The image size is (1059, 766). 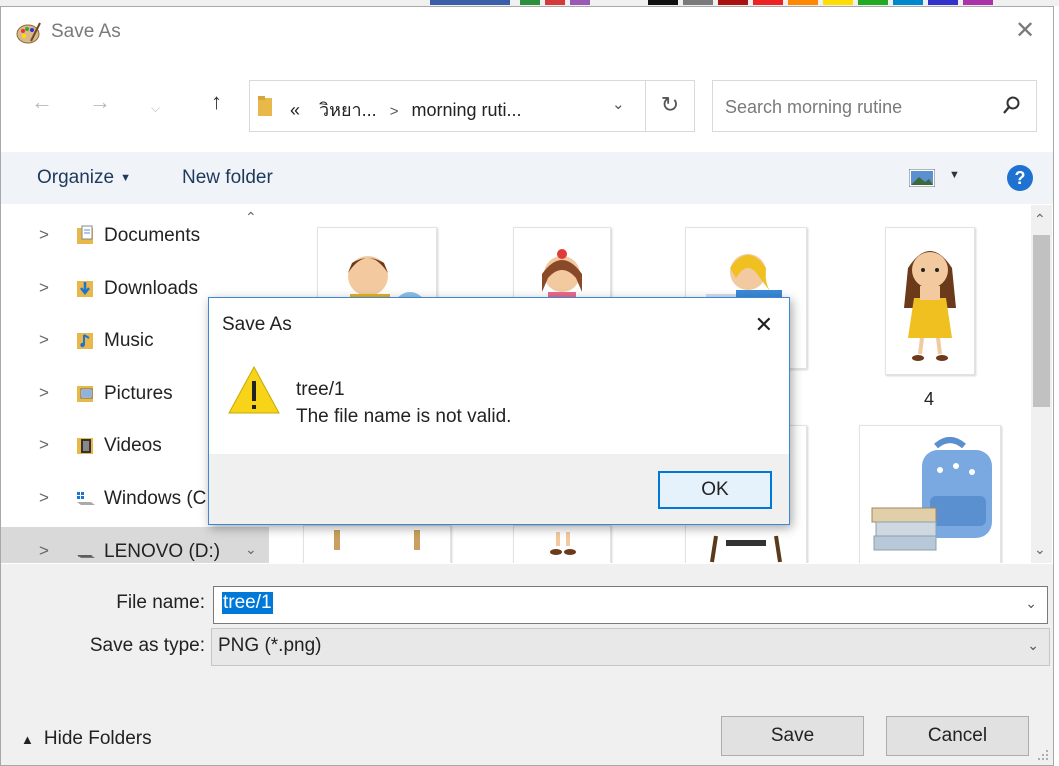 I want to click on sidebar-item-pictures: > Pictures, so click(x=121, y=395).